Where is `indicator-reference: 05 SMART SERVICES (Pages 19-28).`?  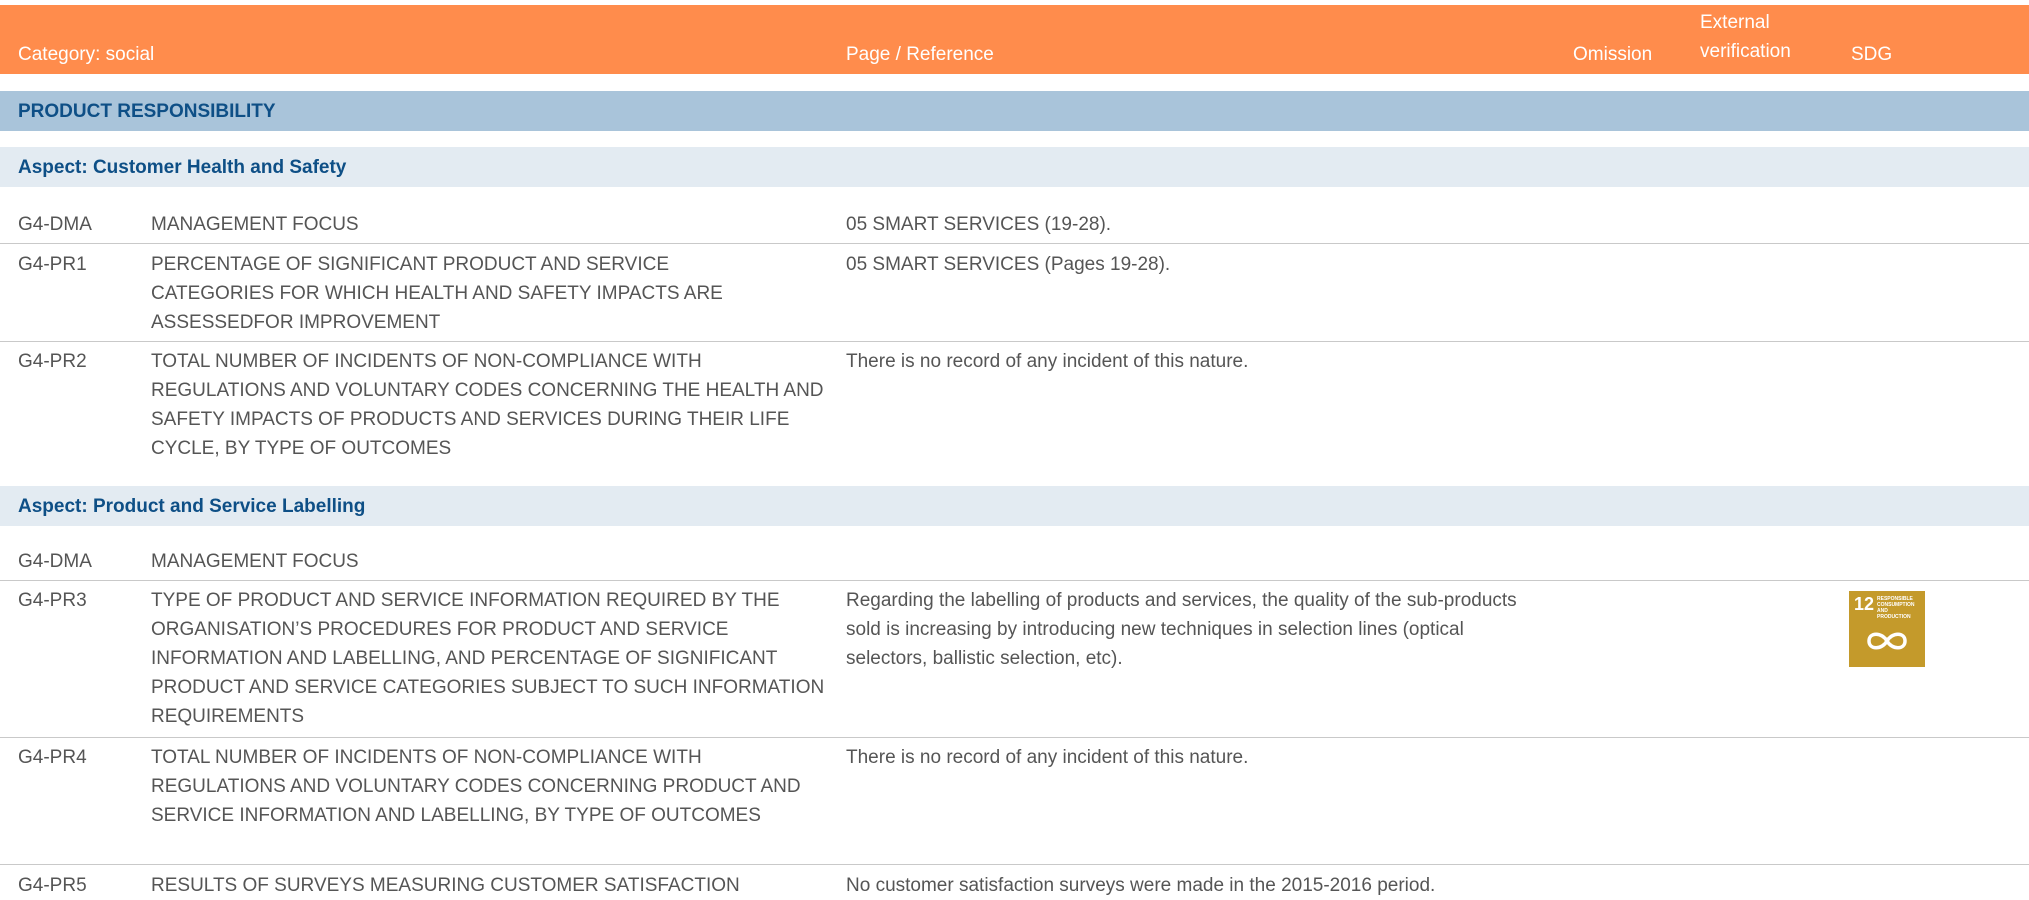
indicator-reference: 05 SMART SERVICES (Pages 19-28). is located at coordinates (1008, 264).